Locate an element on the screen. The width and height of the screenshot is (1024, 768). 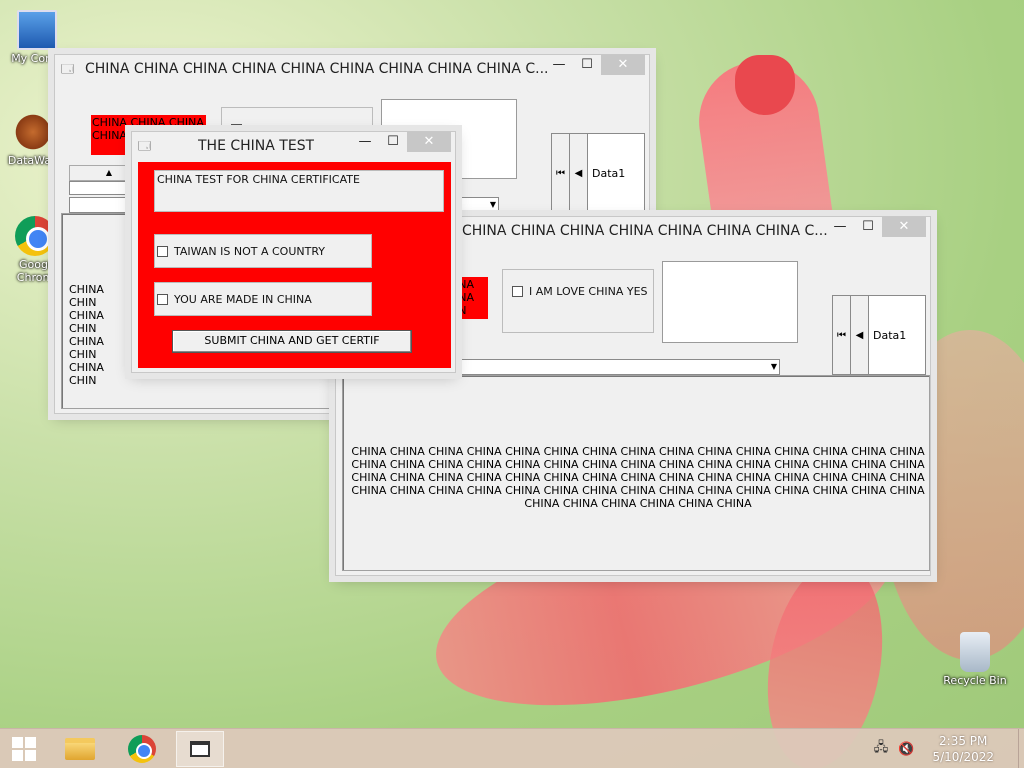
taskbar-file-explorer is located at coordinates (80, 749).